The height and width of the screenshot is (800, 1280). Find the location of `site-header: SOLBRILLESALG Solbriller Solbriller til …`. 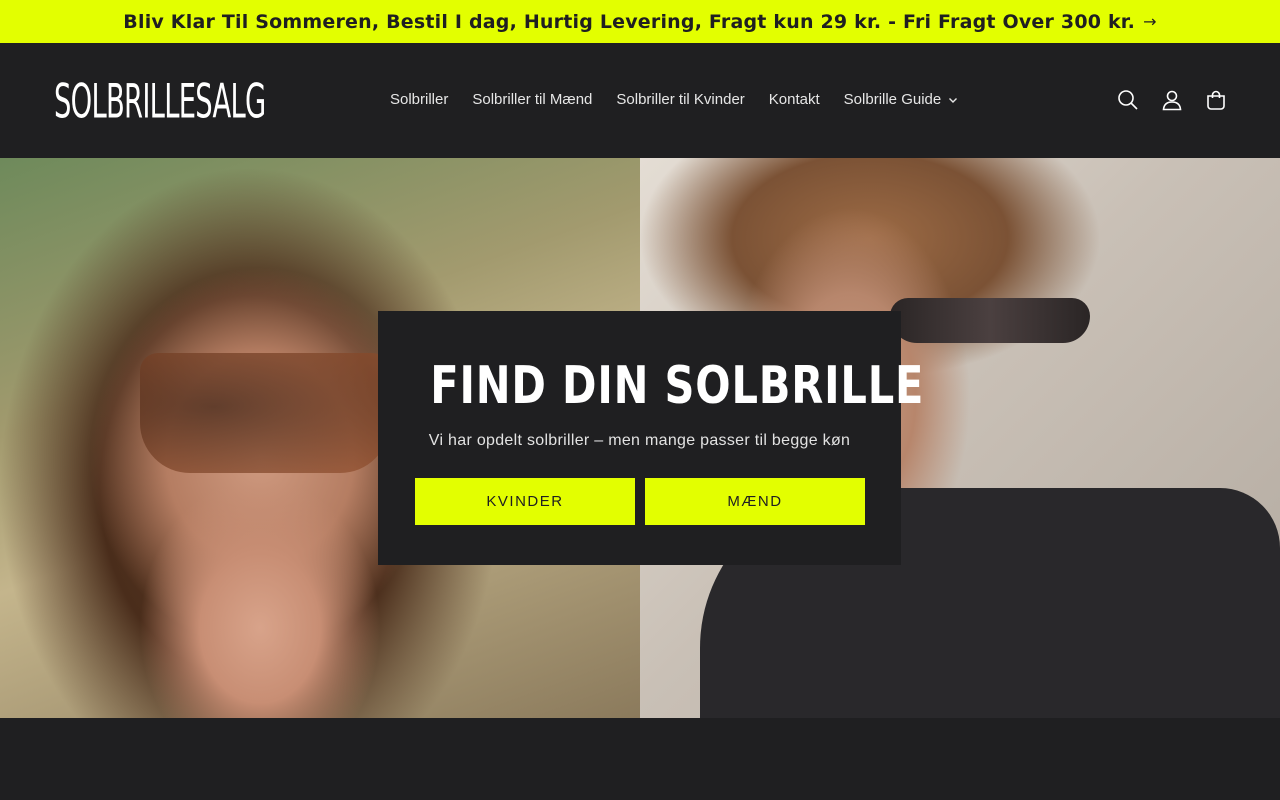

site-header: SOLBRILLESALG Solbriller Solbriller til … is located at coordinates (640, 100).